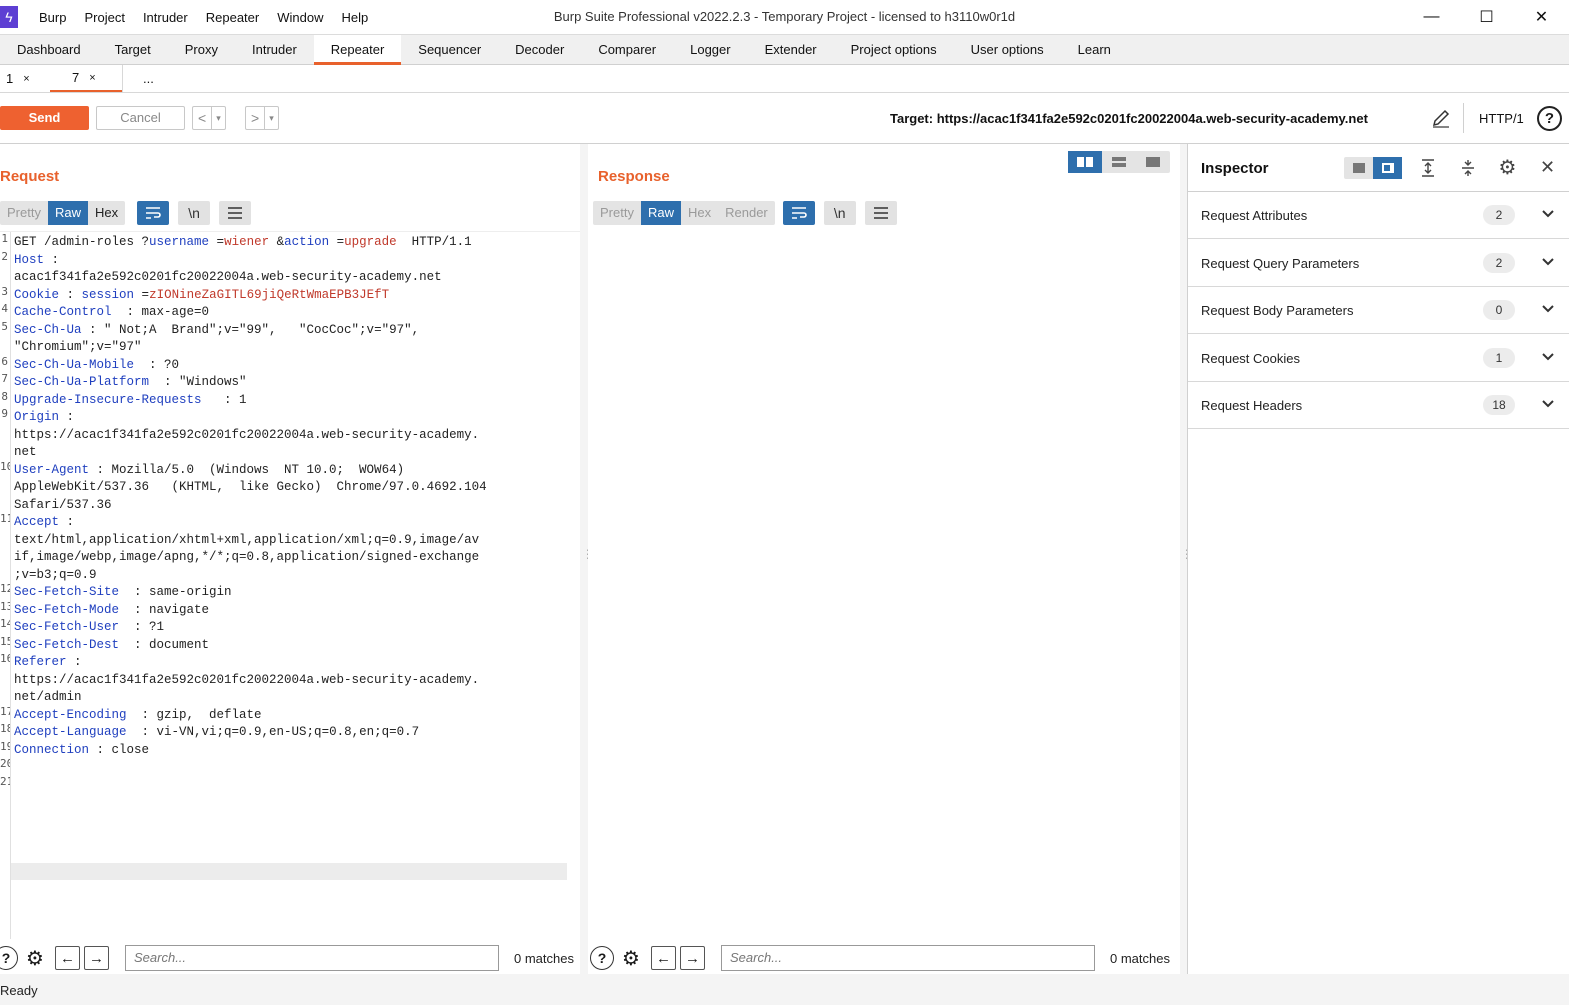 The height and width of the screenshot is (1005, 1569). I want to click on history-forward-button: > ▾, so click(262, 118).